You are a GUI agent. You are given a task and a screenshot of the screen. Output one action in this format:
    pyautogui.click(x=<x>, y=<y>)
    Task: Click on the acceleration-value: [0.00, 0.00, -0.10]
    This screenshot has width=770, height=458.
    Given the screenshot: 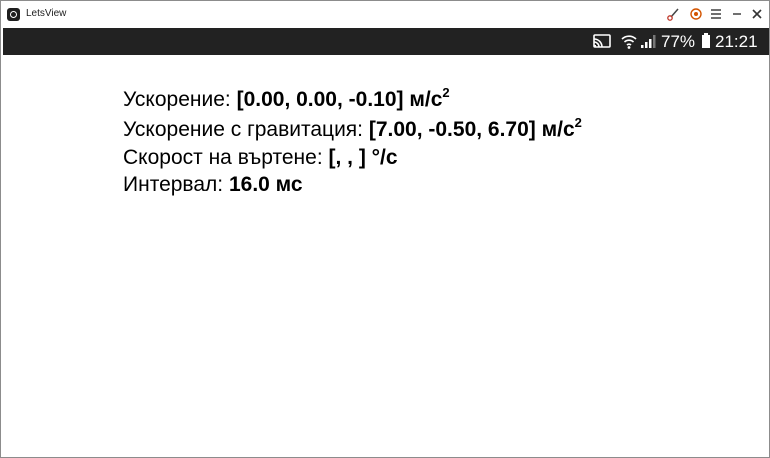 What is the action you would take?
    pyautogui.click(x=320, y=99)
    